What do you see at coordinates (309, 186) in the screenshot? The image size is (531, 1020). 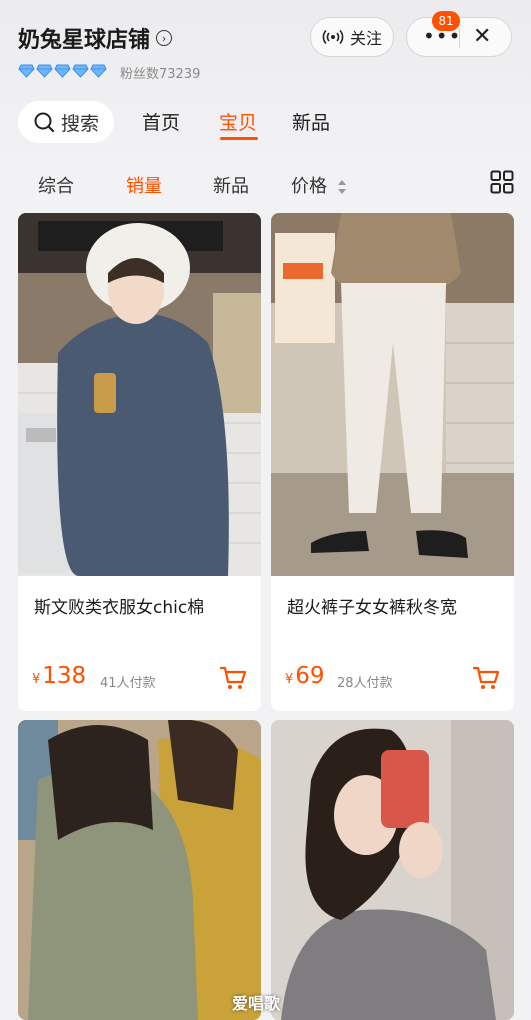 I see `sort-price-label: 价格` at bounding box center [309, 186].